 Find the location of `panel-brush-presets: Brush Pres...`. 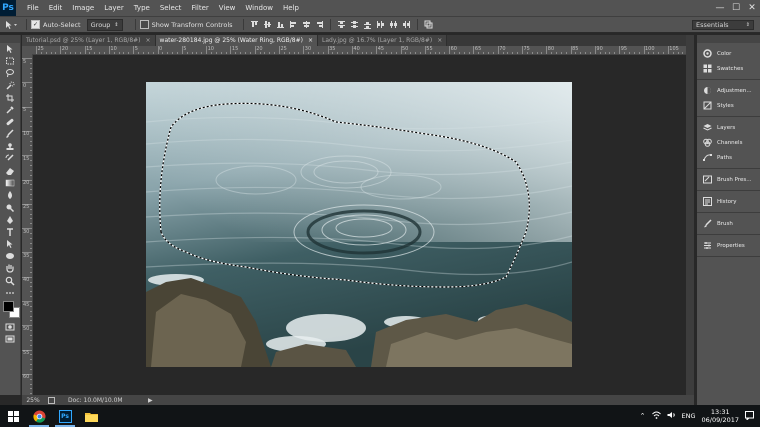

panel-brush-presets: Brush Pres... is located at coordinates (728, 179).